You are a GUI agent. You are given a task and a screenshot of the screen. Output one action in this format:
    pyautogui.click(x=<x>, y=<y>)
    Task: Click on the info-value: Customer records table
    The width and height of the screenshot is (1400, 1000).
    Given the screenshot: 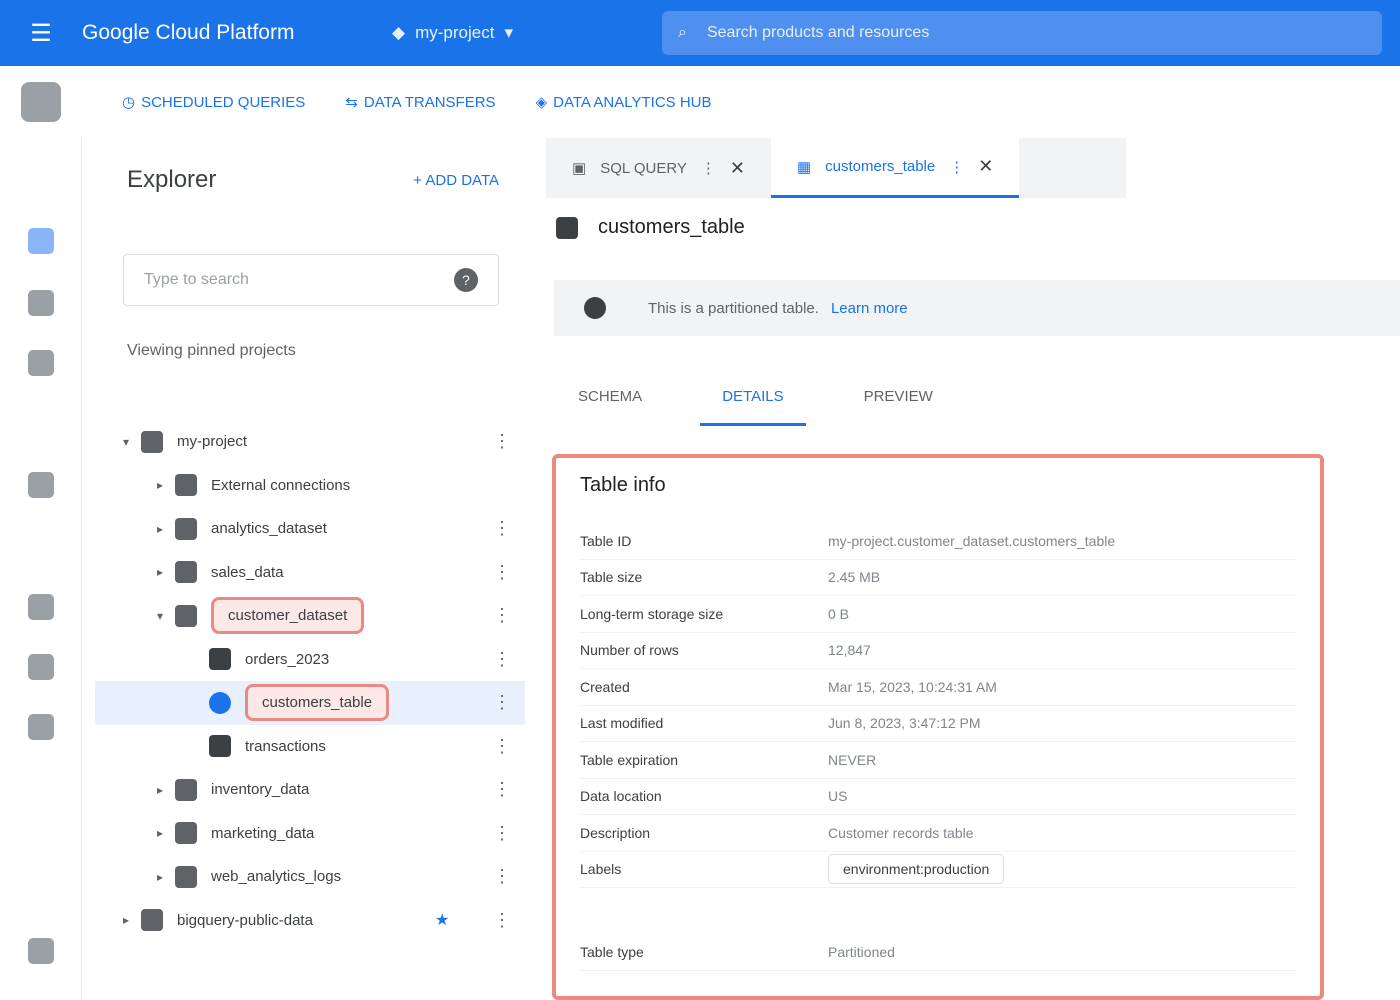 What is the action you would take?
    pyautogui.click(x=901, y=832)
    